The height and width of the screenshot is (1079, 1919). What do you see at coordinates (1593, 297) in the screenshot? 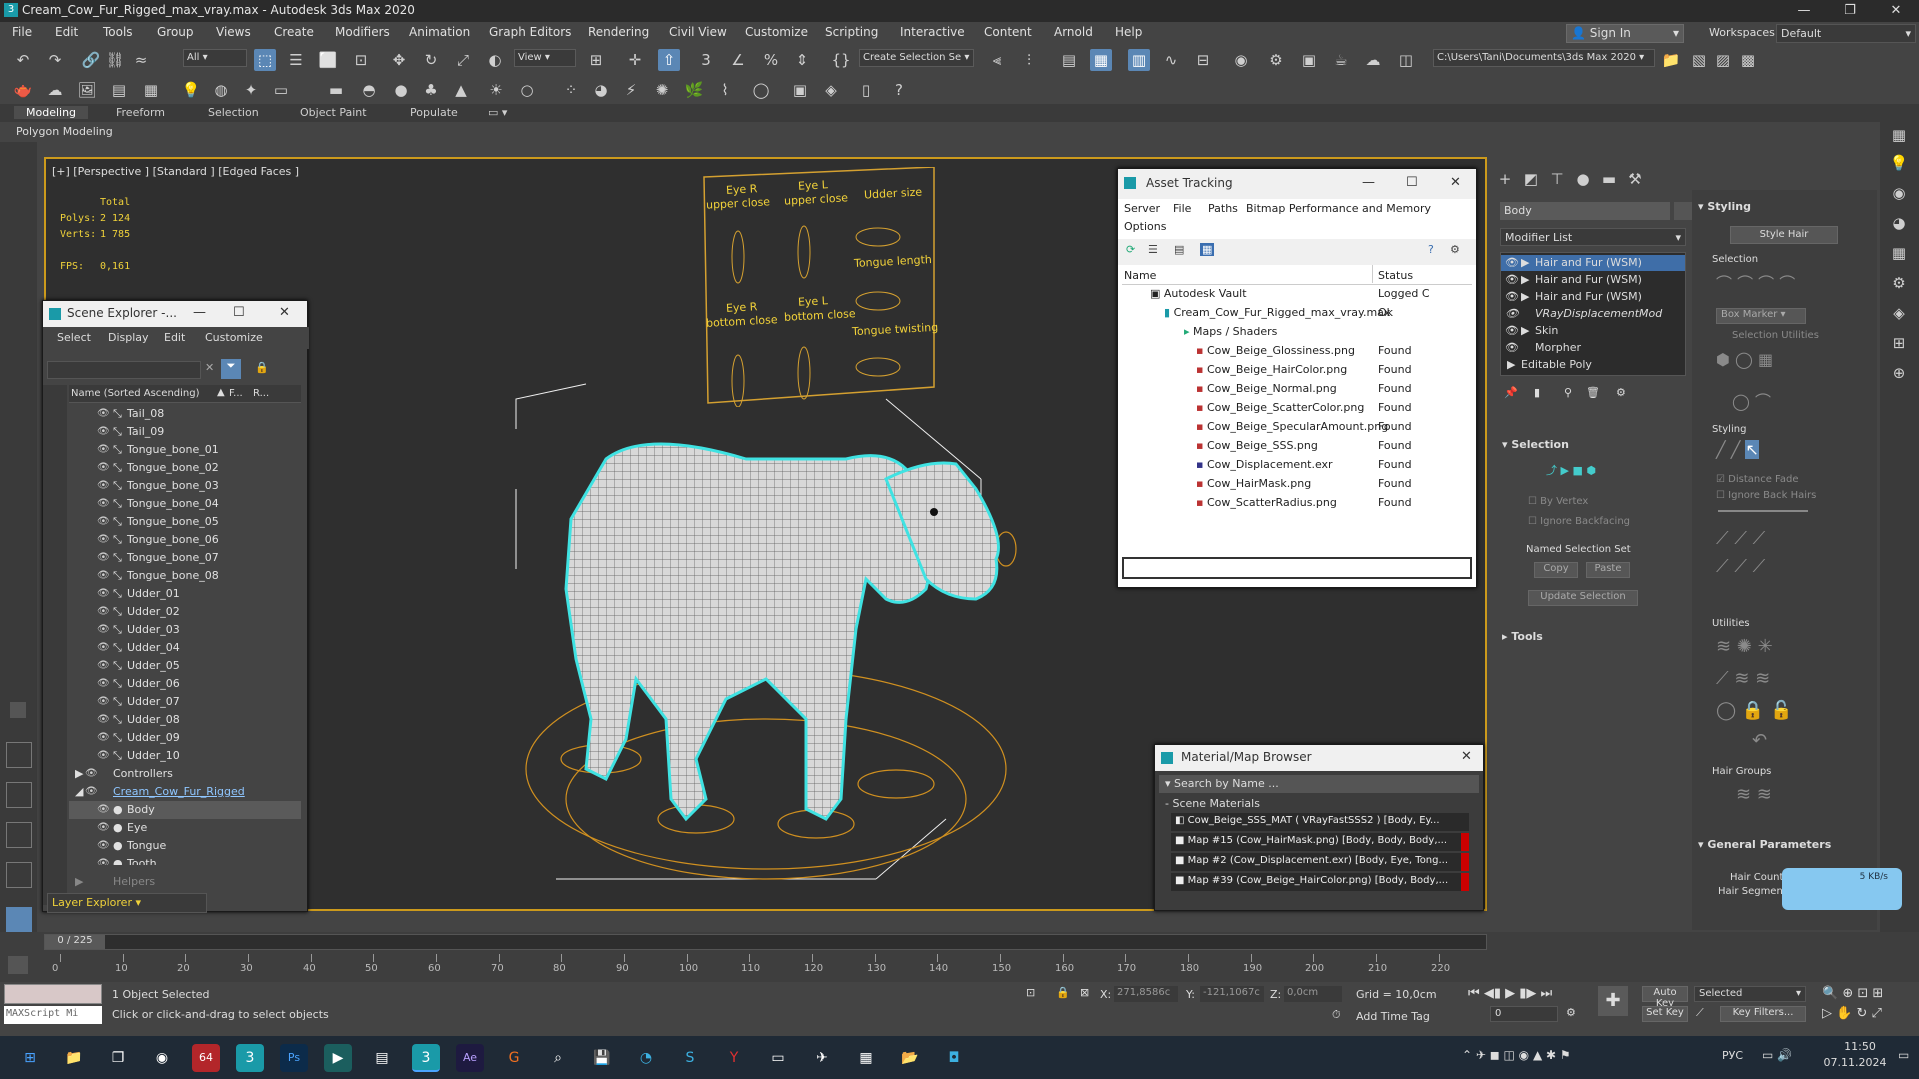
I see `stack-item: 👁 ▶ Hair and Fur (WSM)` at bounding box center [1593, 297].